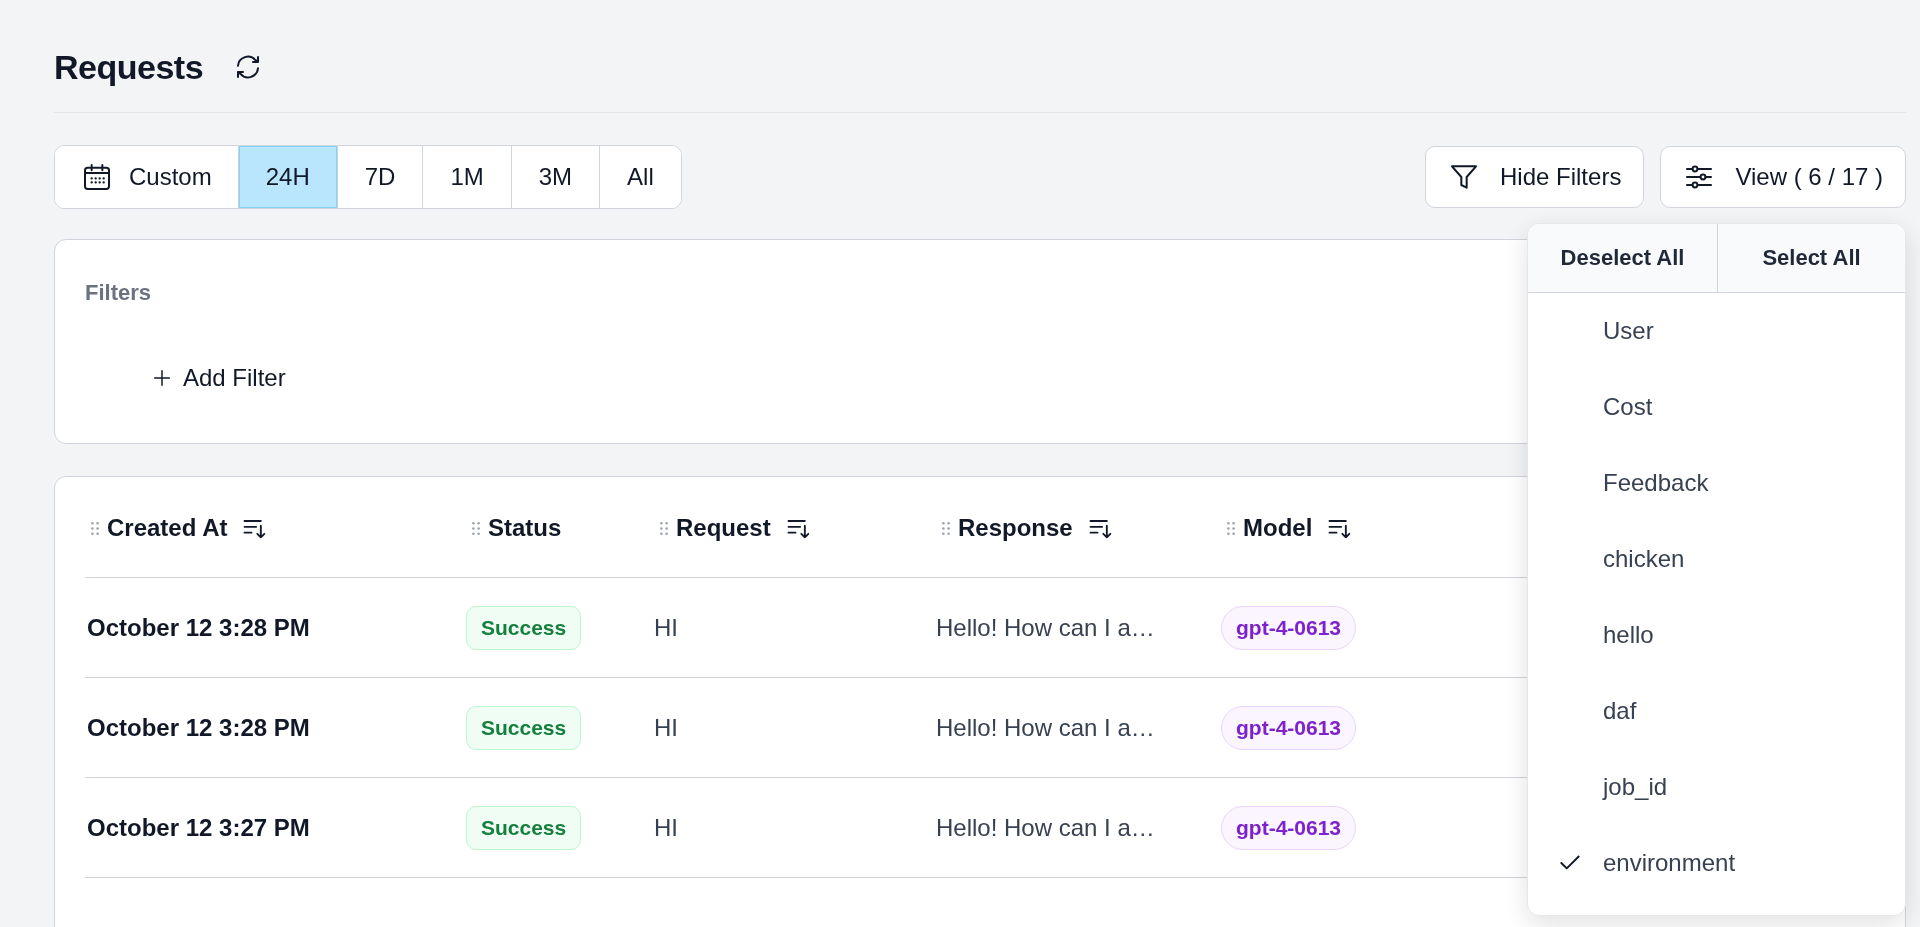  What do you see at coordinates (218, 378) in the screenshot?
I see `add-filter-button: Add Filter` at bounding box center [218, 378].